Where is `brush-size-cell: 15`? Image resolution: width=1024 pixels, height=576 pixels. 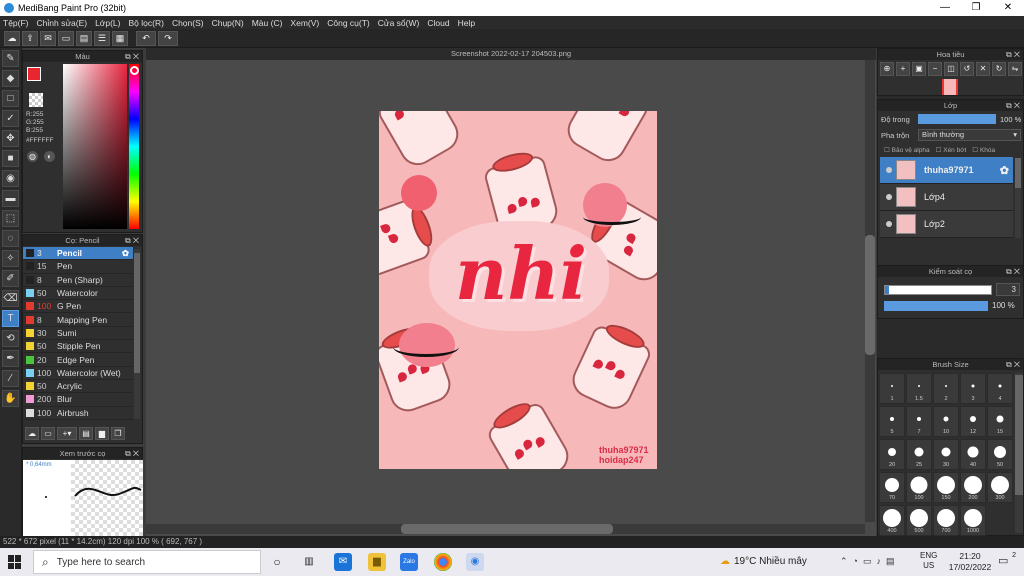
brush-size-cell: 15 is located at coordinates (1000, 421).